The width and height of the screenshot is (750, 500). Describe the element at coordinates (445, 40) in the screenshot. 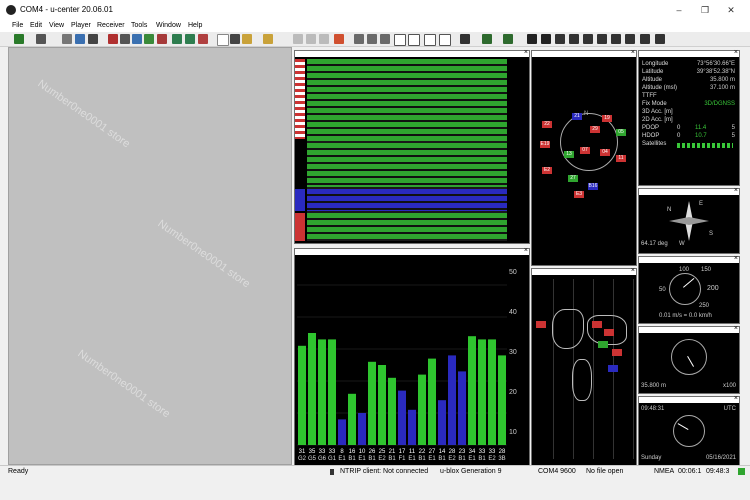

I see `window4-icon` at that location.